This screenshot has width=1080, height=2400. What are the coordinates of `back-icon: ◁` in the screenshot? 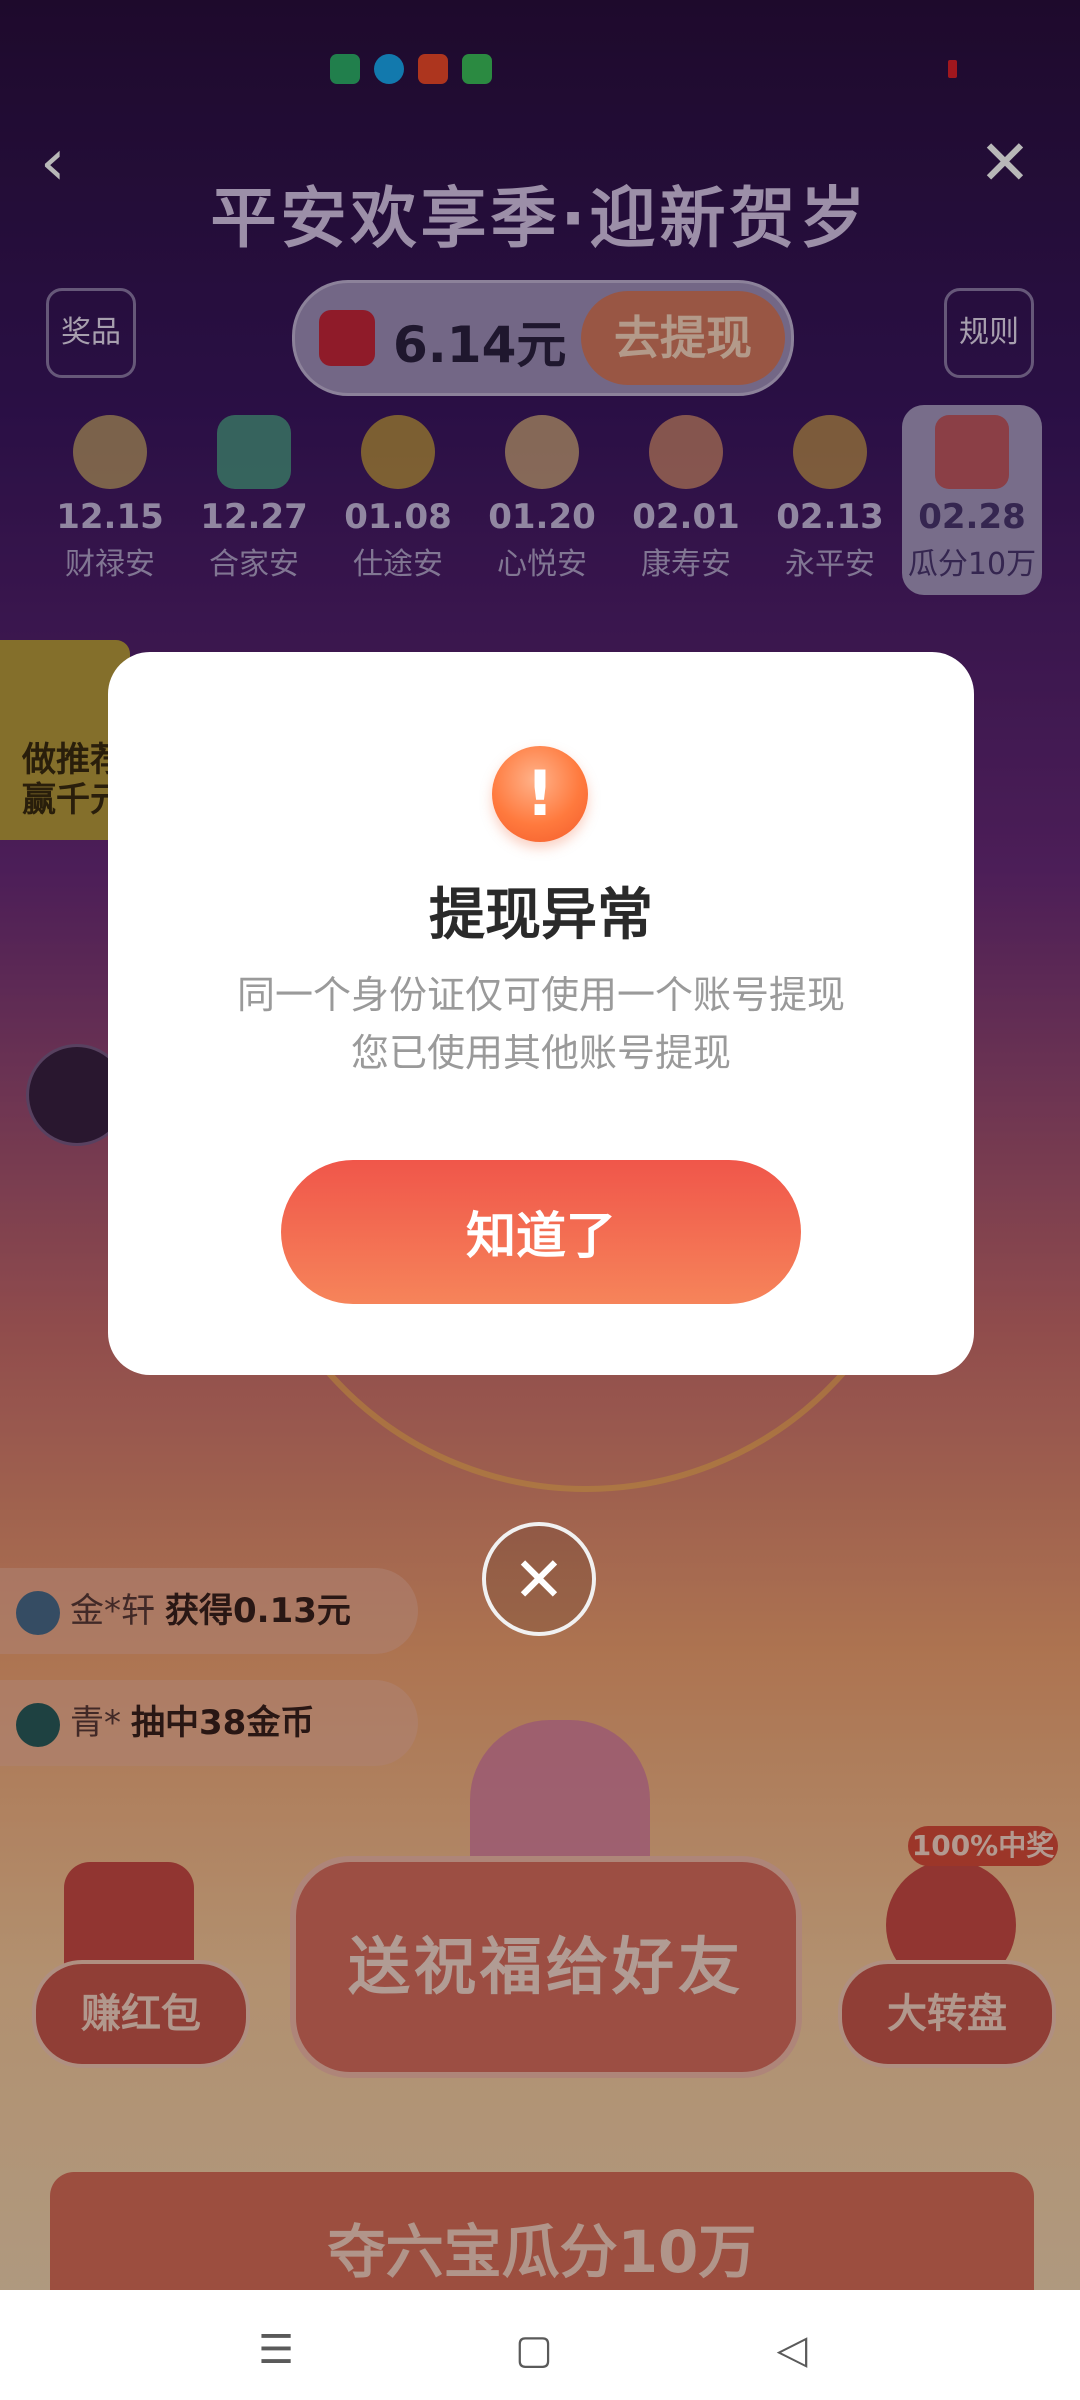 It's located at (792, 2350).